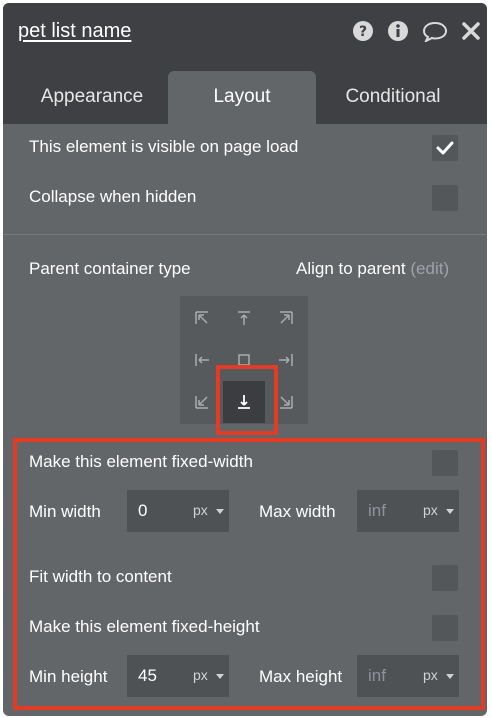 Image resolution: width=492 pixels, height=718 pixels. What do you see at coordinates (74, 31) in the screenshot?
I see `element-name-title: pet list name` at bounding box center [74, 31].